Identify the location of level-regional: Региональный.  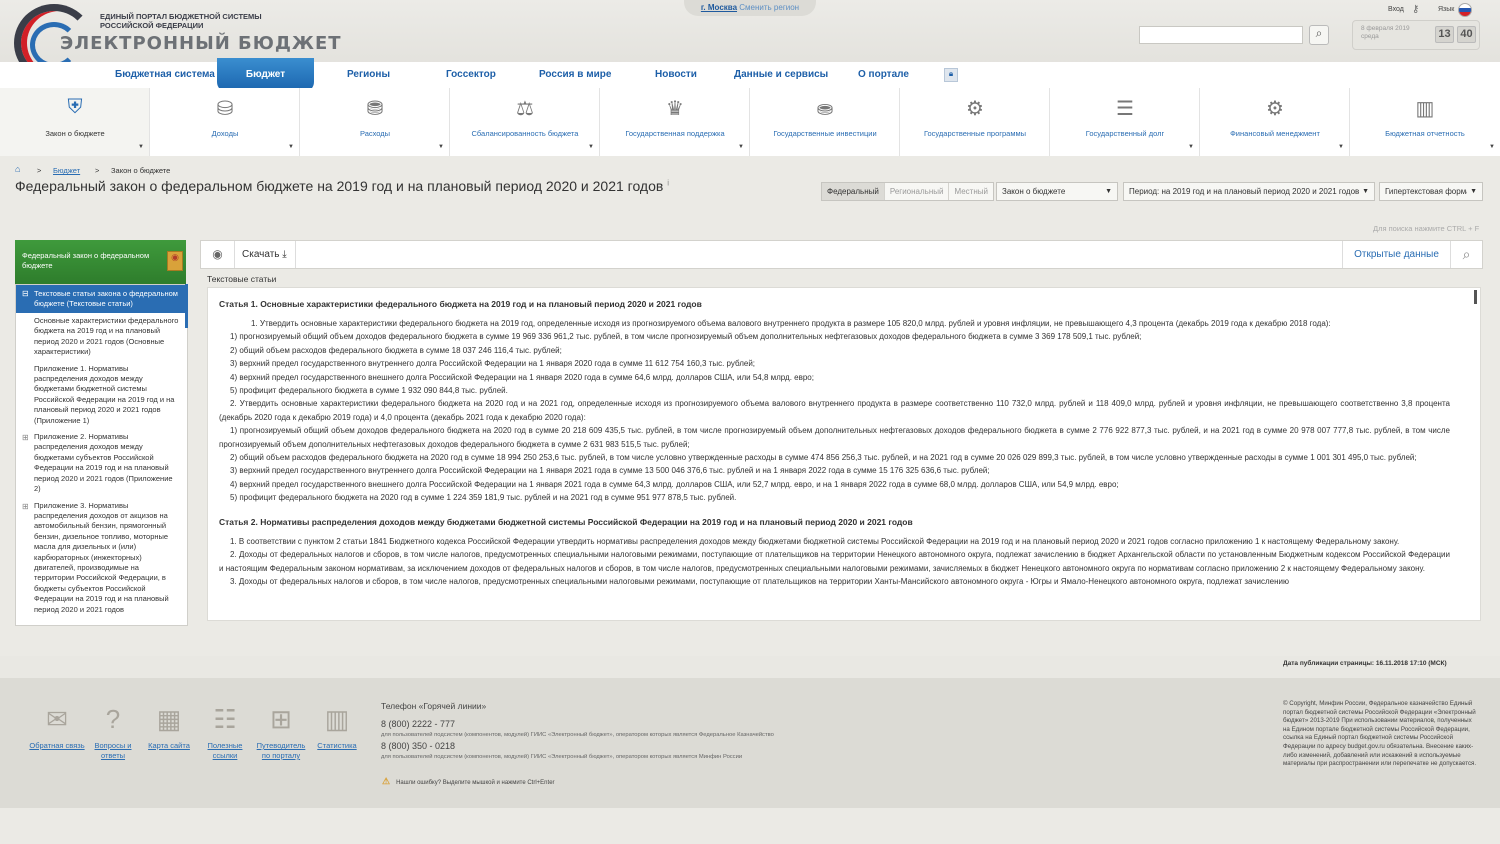
(917, 191).